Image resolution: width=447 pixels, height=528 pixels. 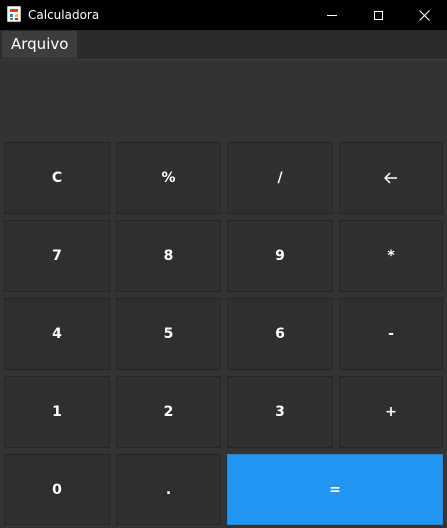 What do you see at coordinates (168, 489) in the screenshot?
I see `decimal-button: .` at bounding box center [168, 489].